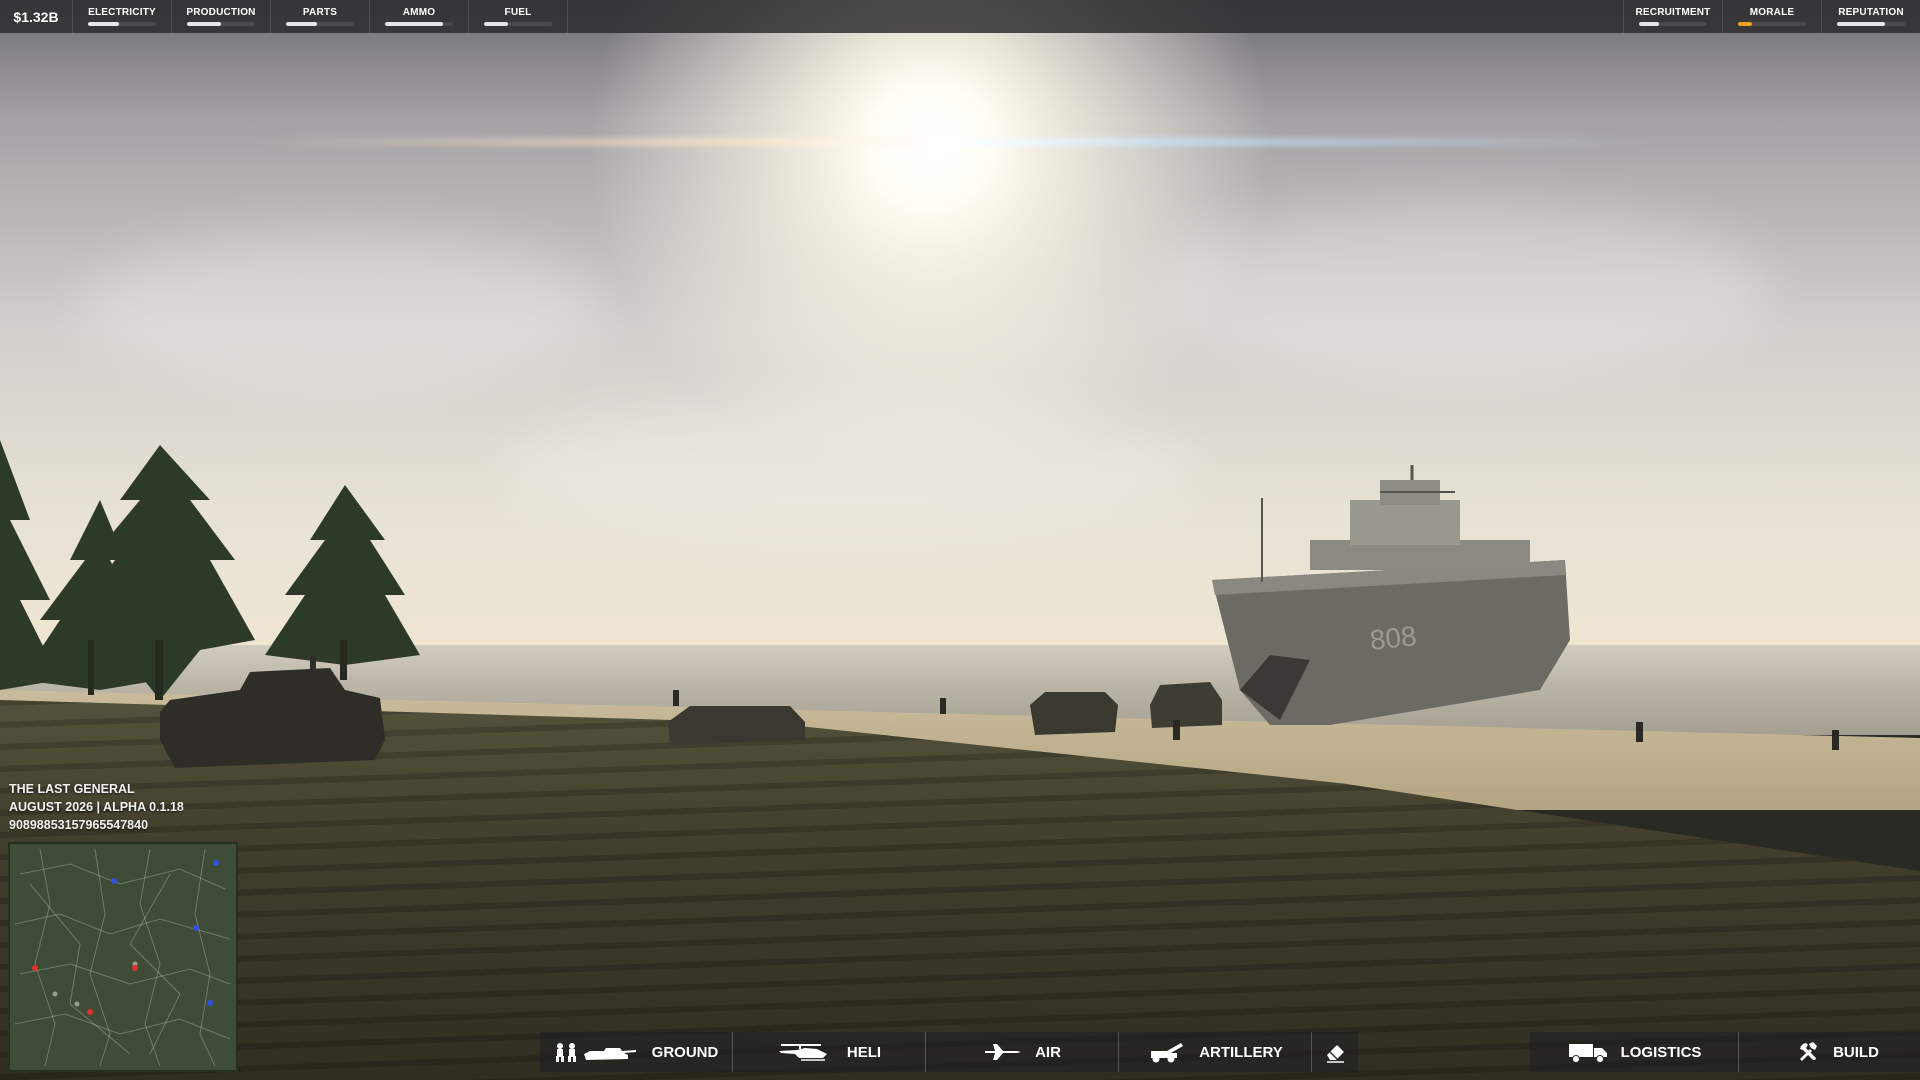  I want to click on resource-parts: PARTS, so click(320, 16).